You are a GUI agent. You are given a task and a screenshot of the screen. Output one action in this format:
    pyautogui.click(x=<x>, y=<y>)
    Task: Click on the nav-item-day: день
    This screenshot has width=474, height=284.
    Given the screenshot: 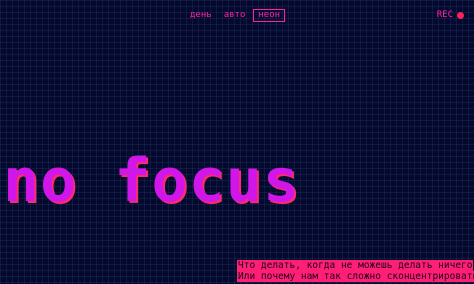 What is the action you would take?
    pyautogui.click(x=201, y=15)
    